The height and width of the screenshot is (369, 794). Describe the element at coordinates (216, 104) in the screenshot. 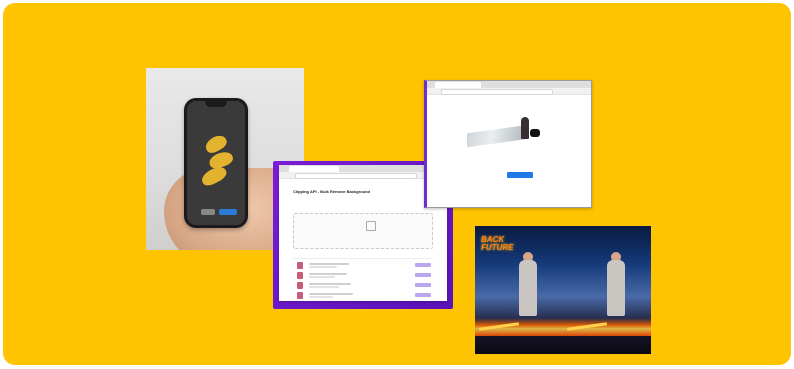

I see `phone-notch` at that location.